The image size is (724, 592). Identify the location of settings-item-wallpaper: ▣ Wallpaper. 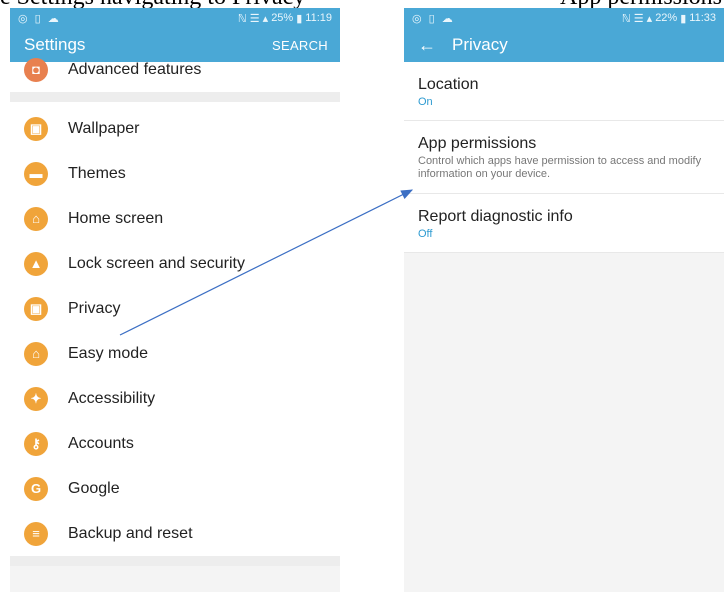
(175, 128).